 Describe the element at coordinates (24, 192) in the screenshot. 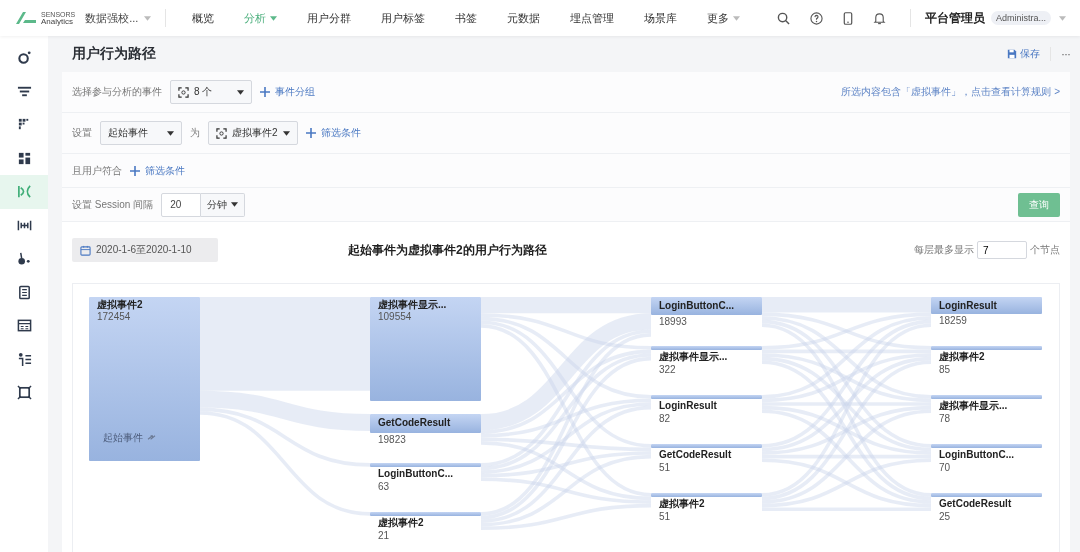

I see `path-icon` at that location.